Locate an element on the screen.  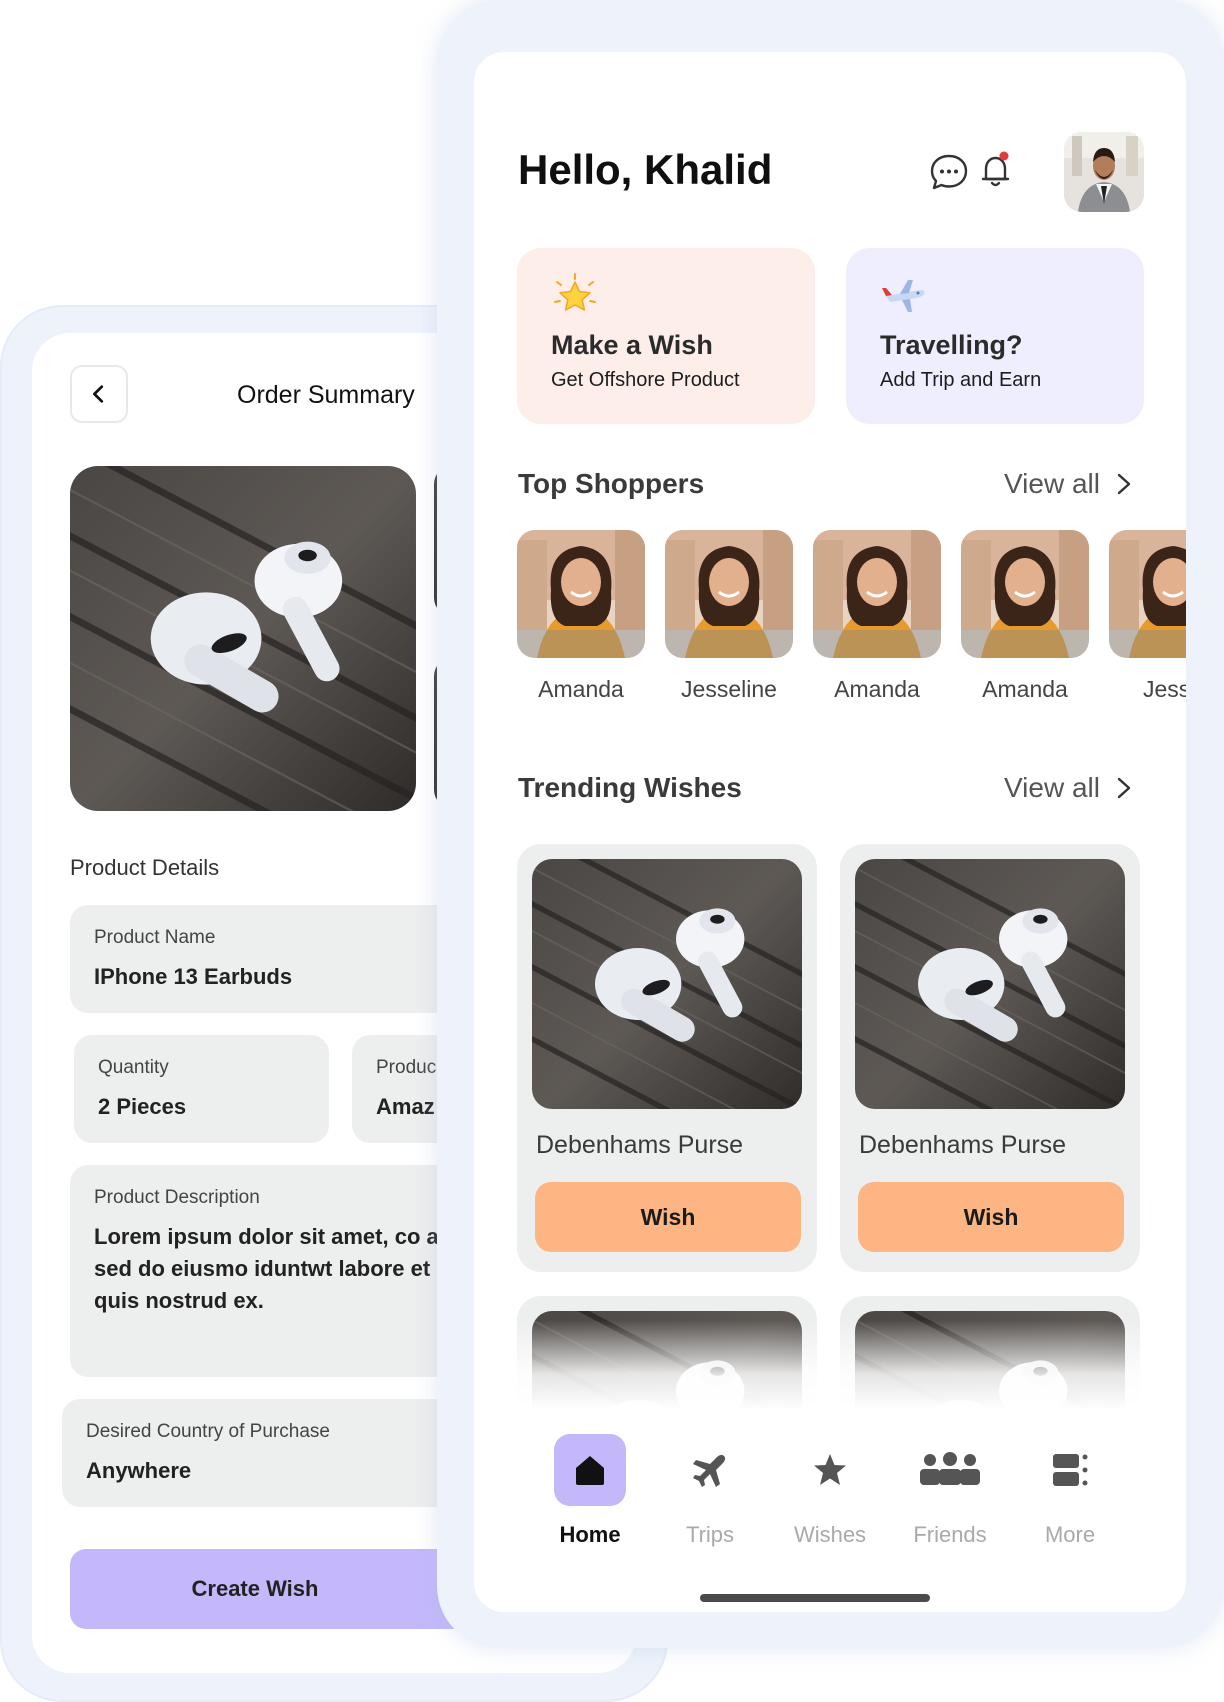
bottom-tab-bar: Home Trips Wishes Friends More is located at coordinates (830, 1511).